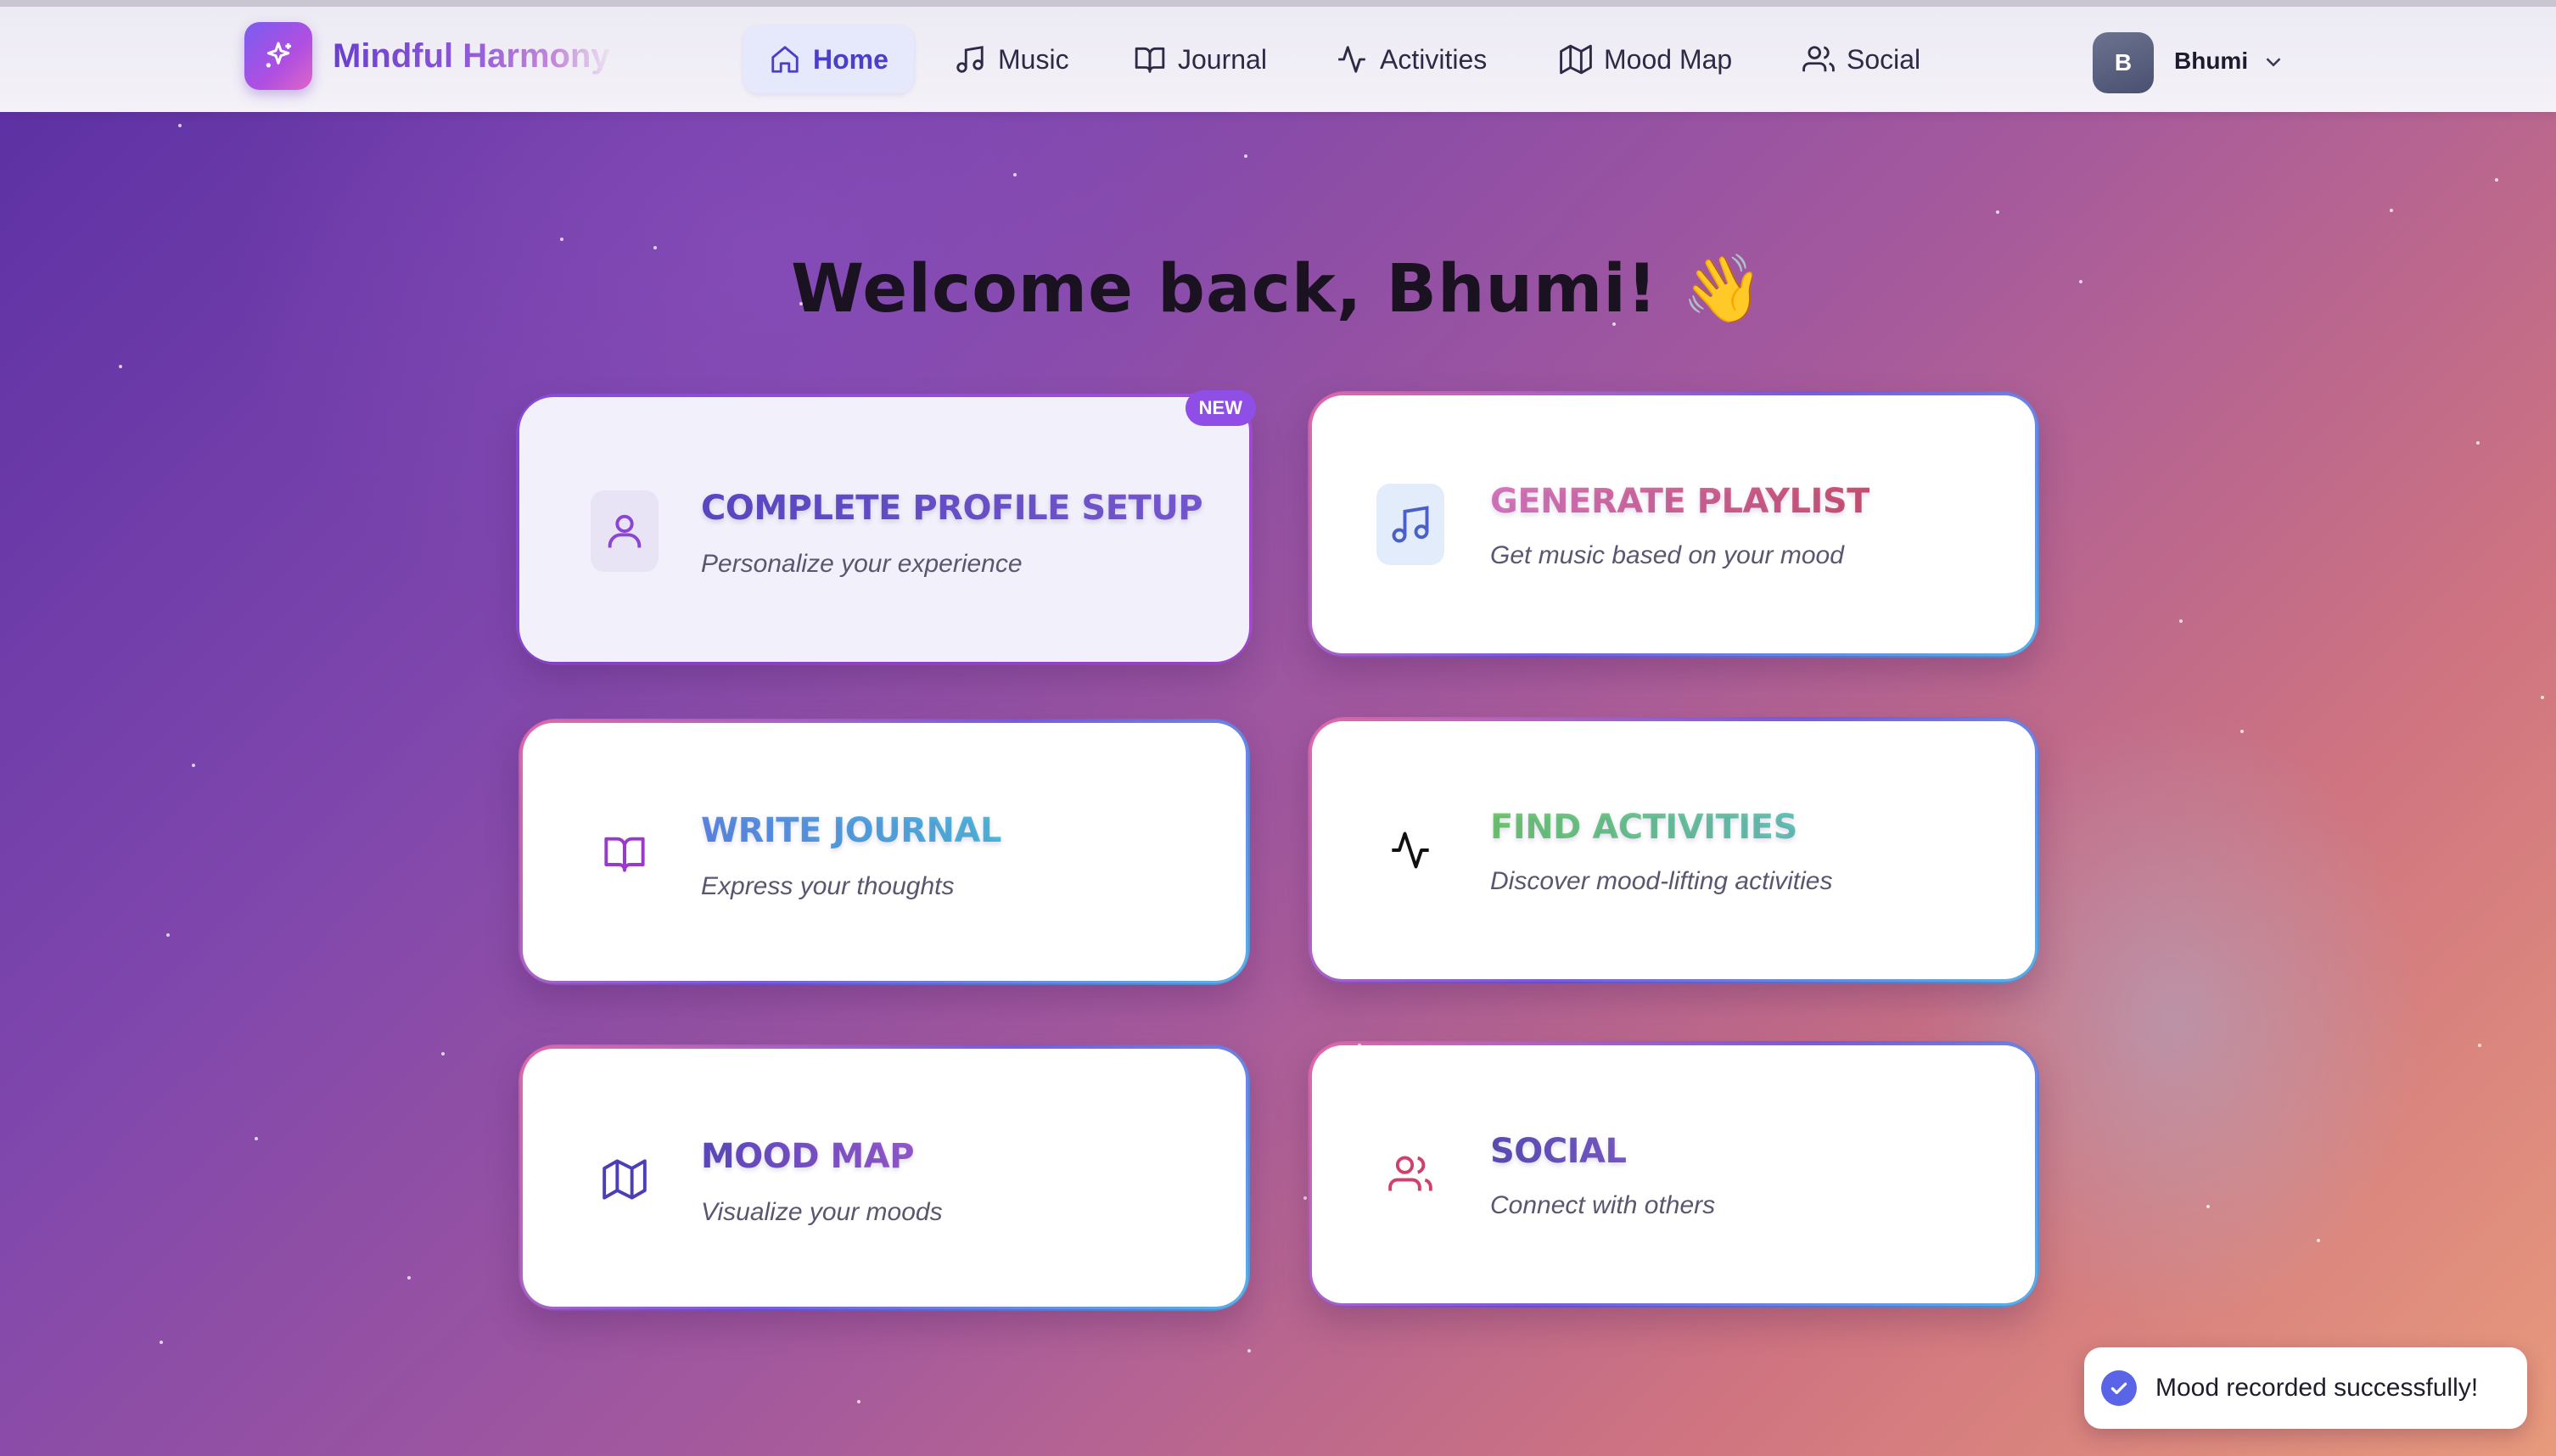 This screenshot has height=1456, width=2556. I want to click on nav-social: Social, so click(1861, 59).